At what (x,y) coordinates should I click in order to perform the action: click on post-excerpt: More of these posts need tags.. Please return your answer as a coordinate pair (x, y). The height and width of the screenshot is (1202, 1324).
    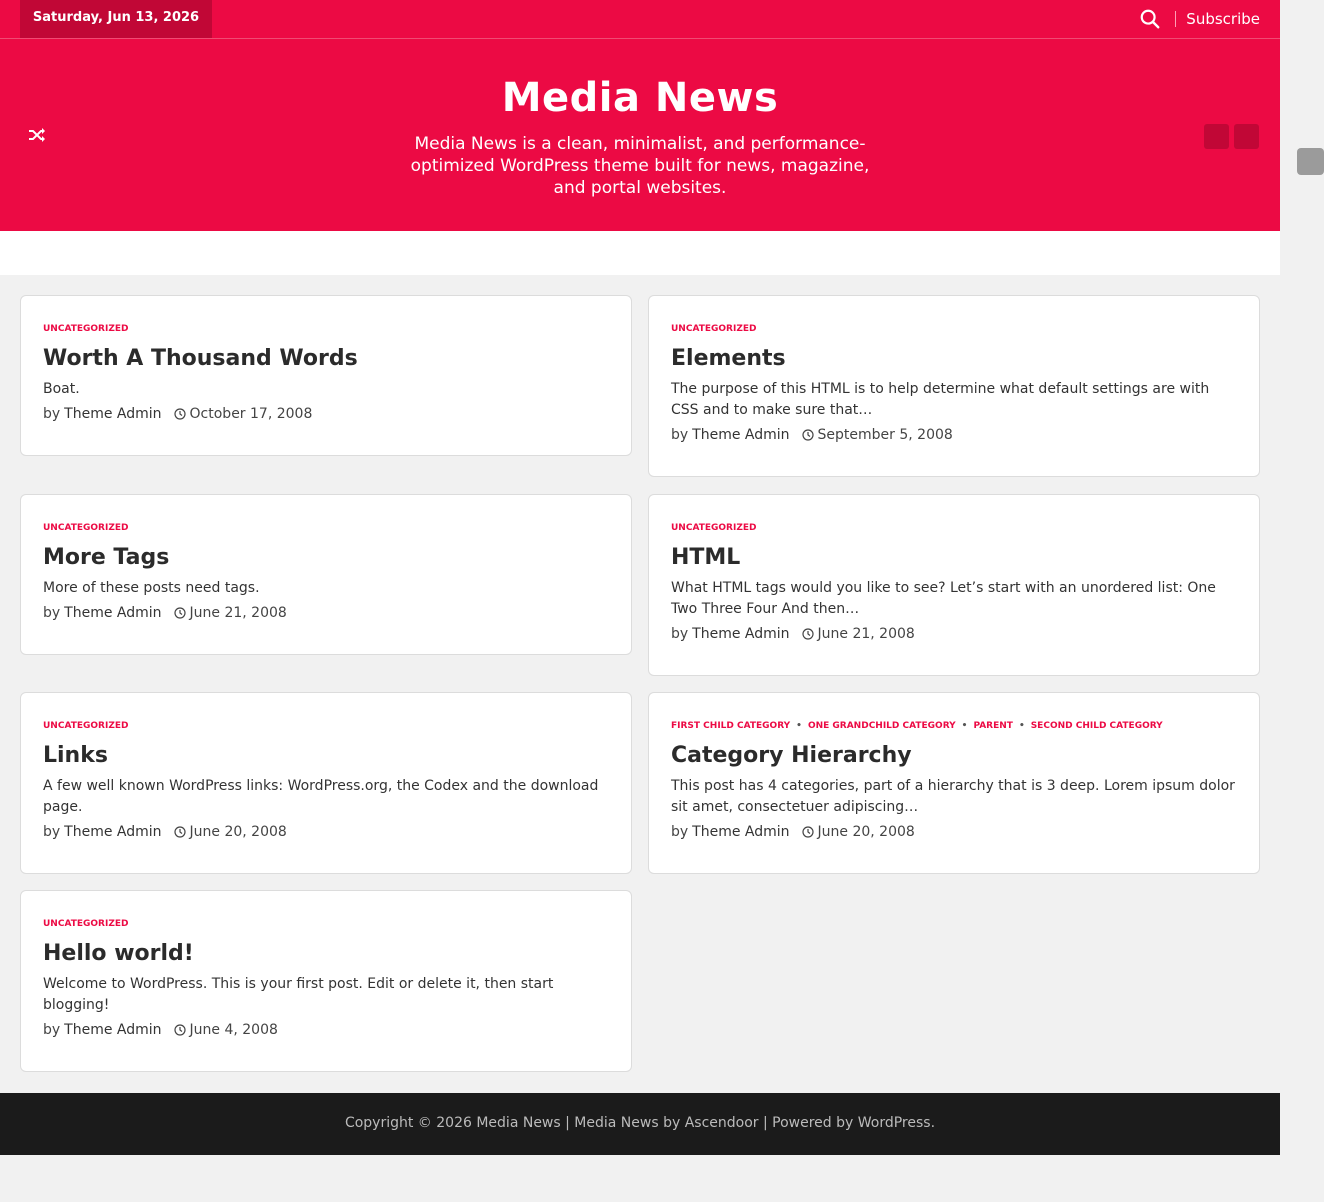
    Looking at the image, I should click on (151, 588).